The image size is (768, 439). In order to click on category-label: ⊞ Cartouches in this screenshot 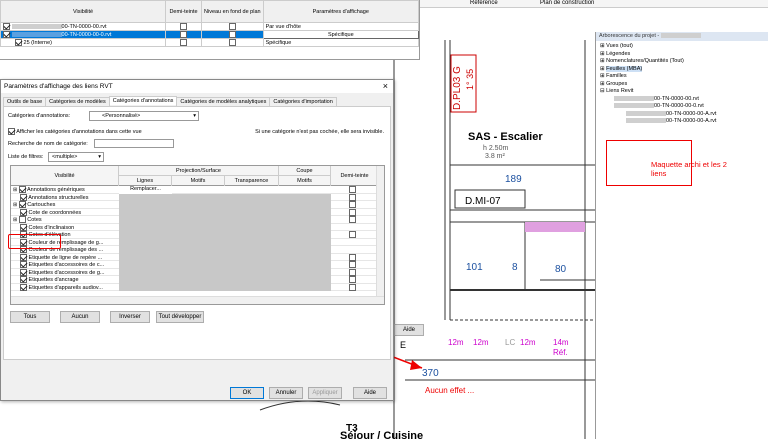, I will do `click(66, 205)`.